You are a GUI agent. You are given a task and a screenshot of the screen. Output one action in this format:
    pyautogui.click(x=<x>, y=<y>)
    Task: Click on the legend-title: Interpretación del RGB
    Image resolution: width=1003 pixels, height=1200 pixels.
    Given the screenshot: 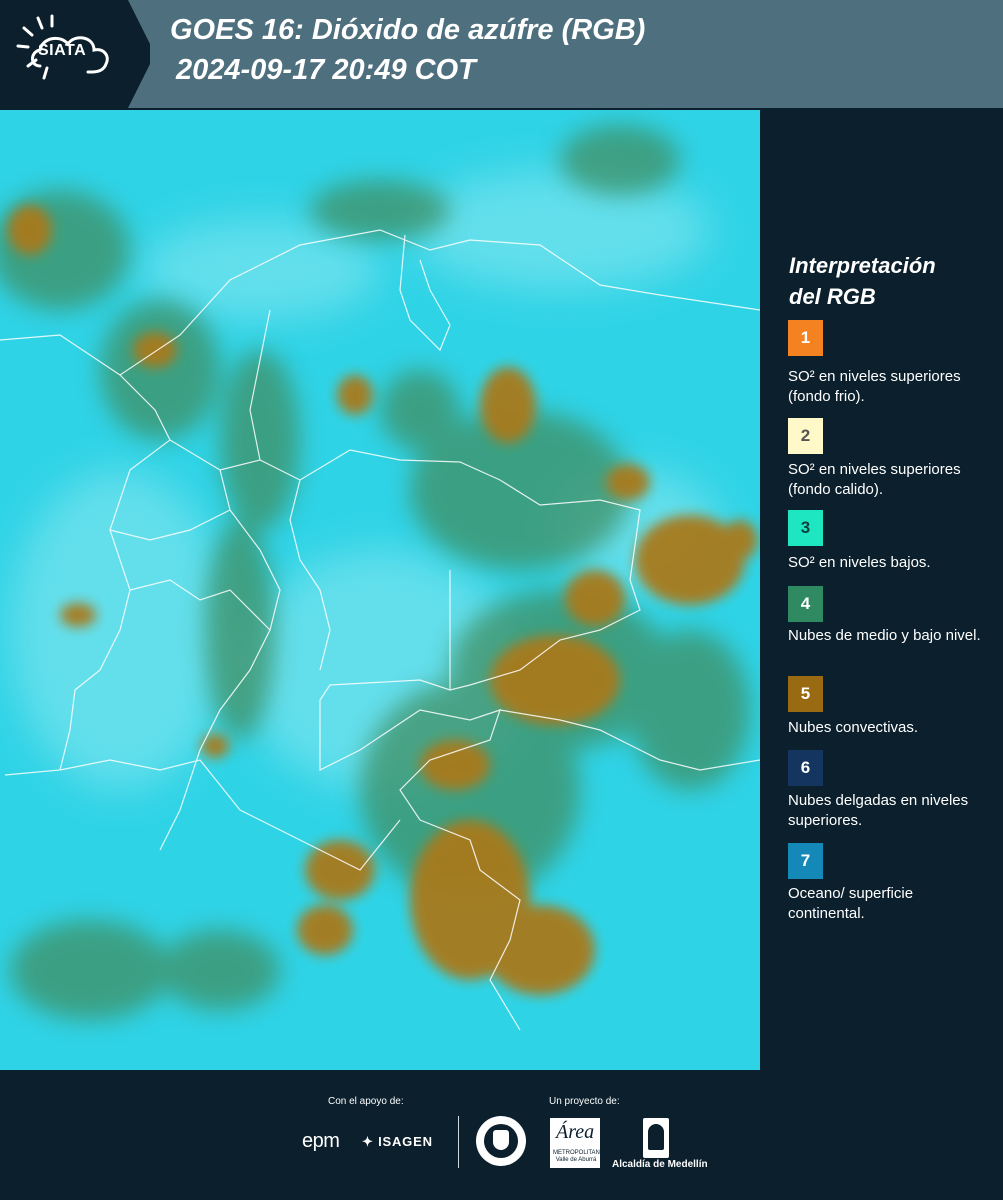 What is the action you would take?
    pyautogui.click(x=889, y=281)
    